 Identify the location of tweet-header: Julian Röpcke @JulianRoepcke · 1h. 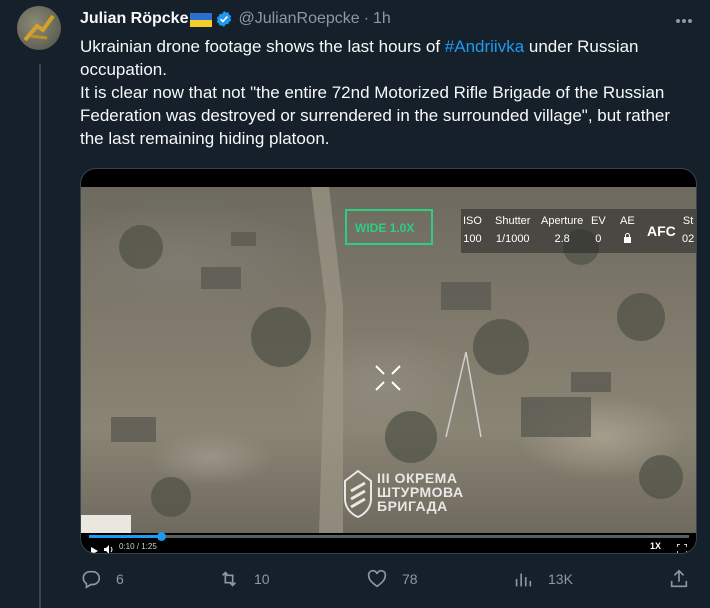
(390, 19).